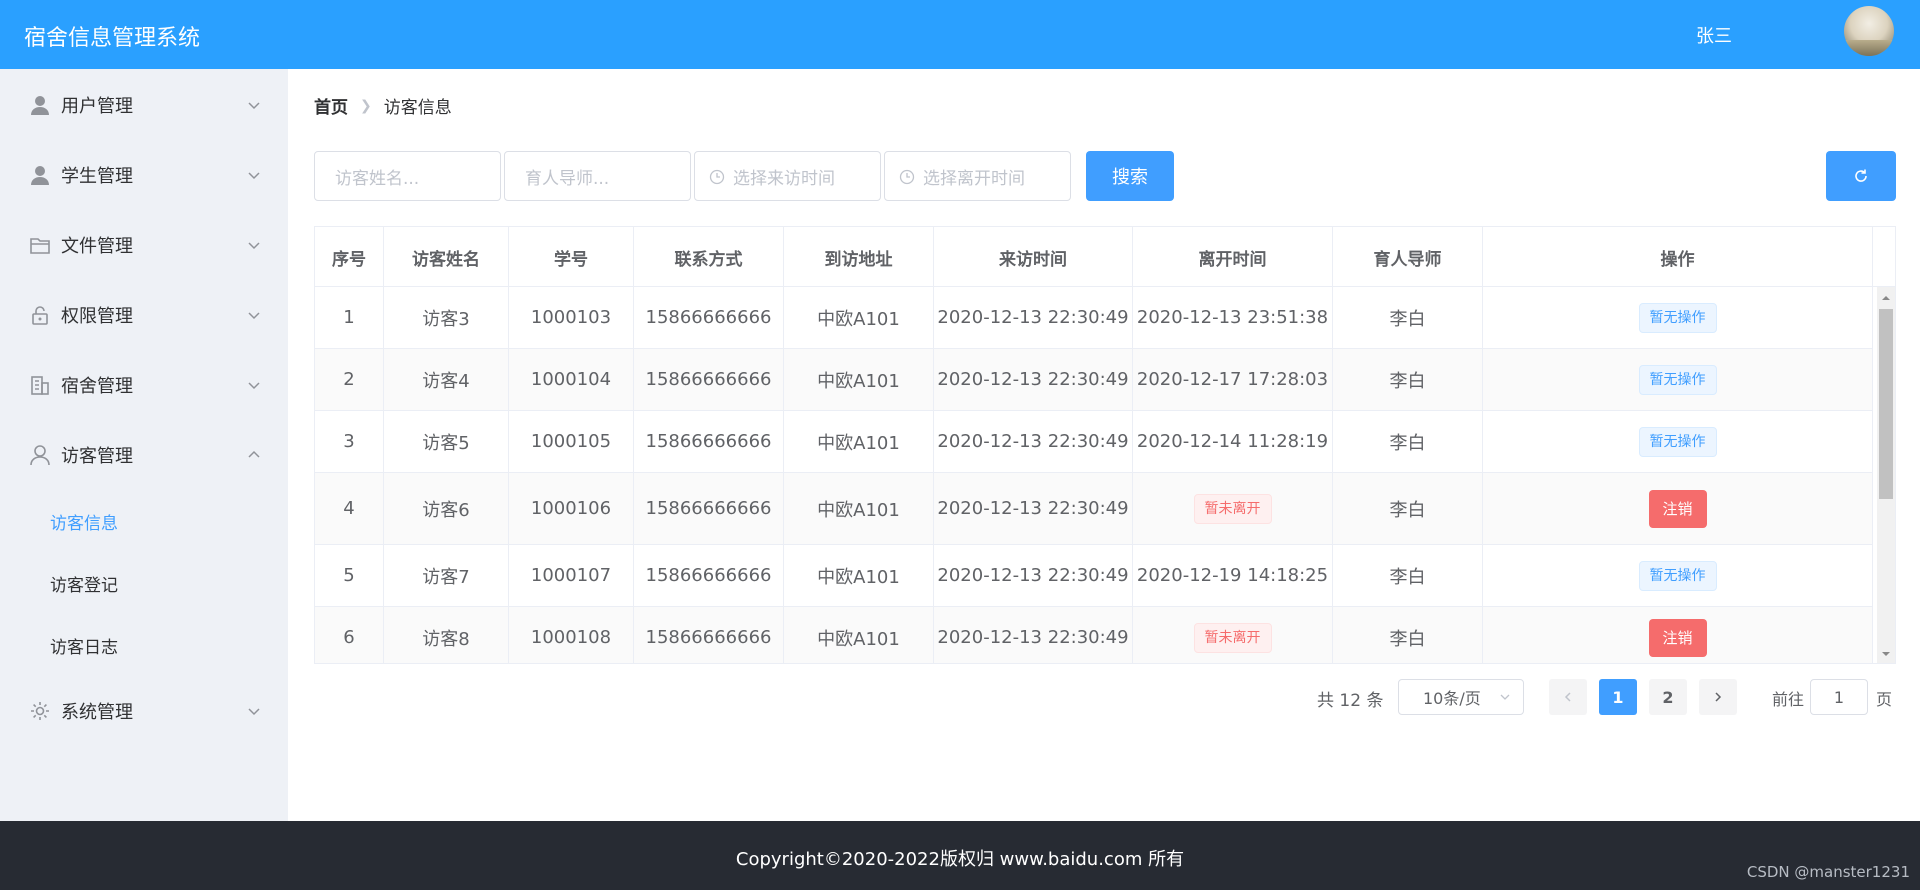  Describe the element at coordinates (97, 386) in the screenshot. I see `menu-label: 宿舍管理` at that location.